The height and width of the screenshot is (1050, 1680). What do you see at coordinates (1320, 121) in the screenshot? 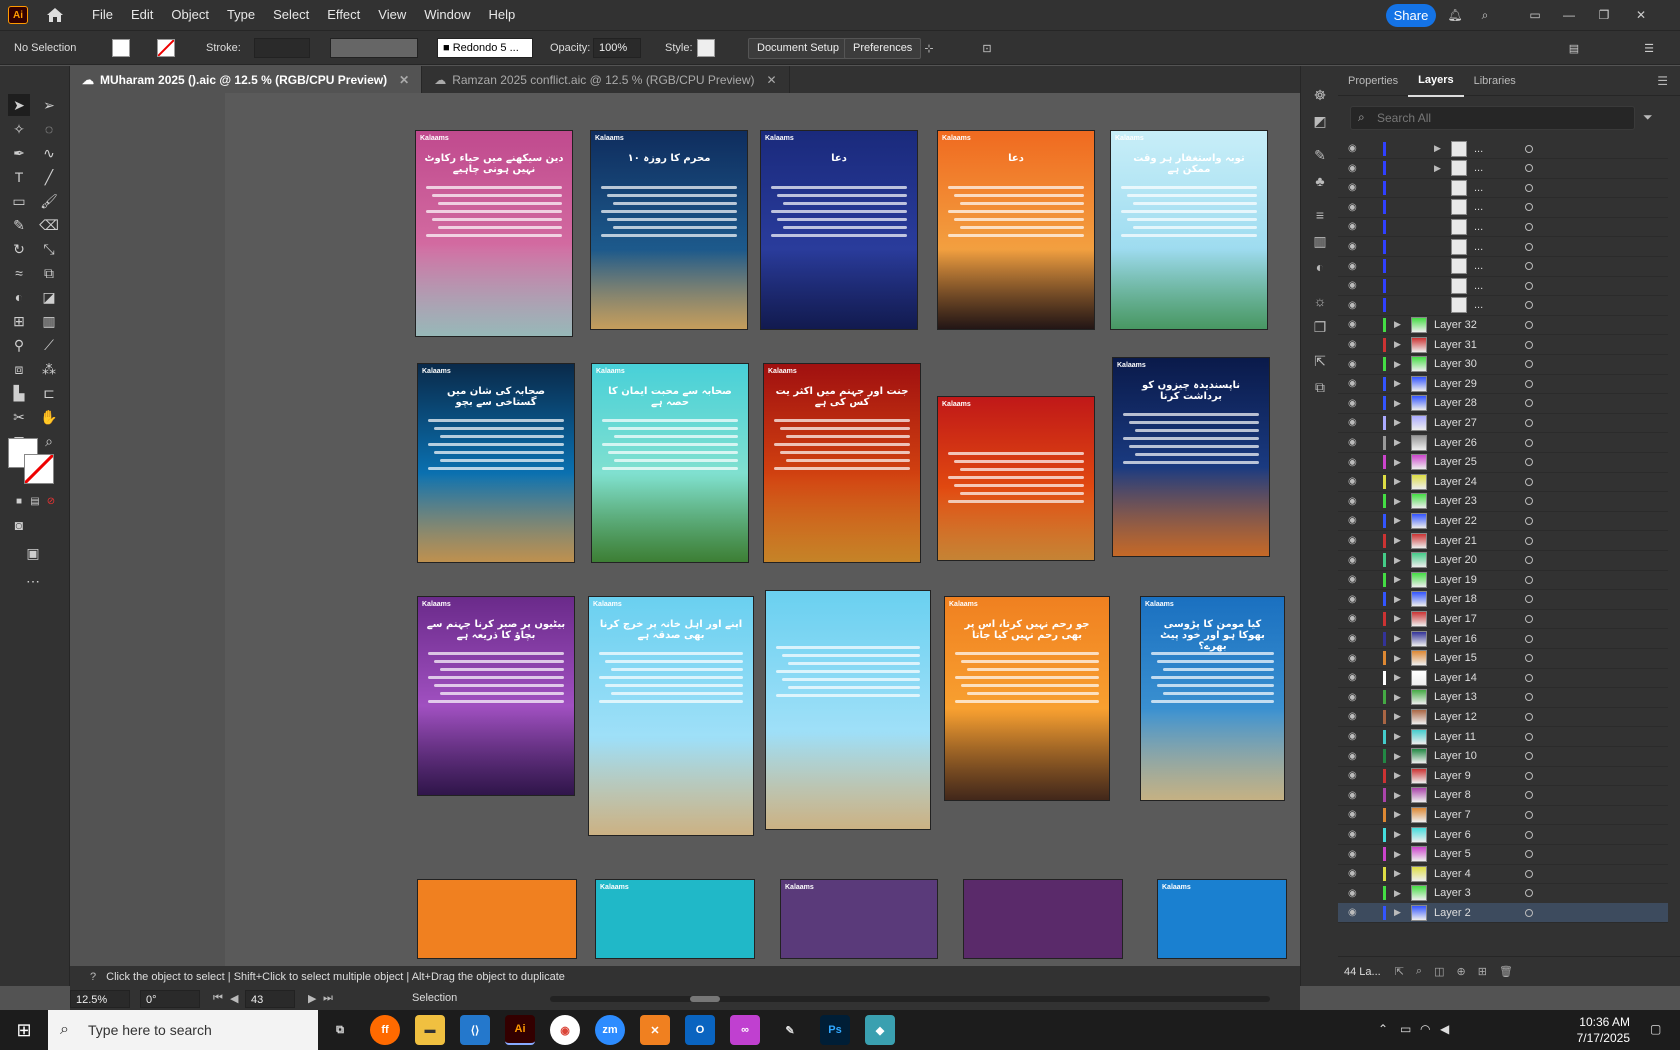
I see `image-trace-icon: ◩` at bounding box center [1320, 121].